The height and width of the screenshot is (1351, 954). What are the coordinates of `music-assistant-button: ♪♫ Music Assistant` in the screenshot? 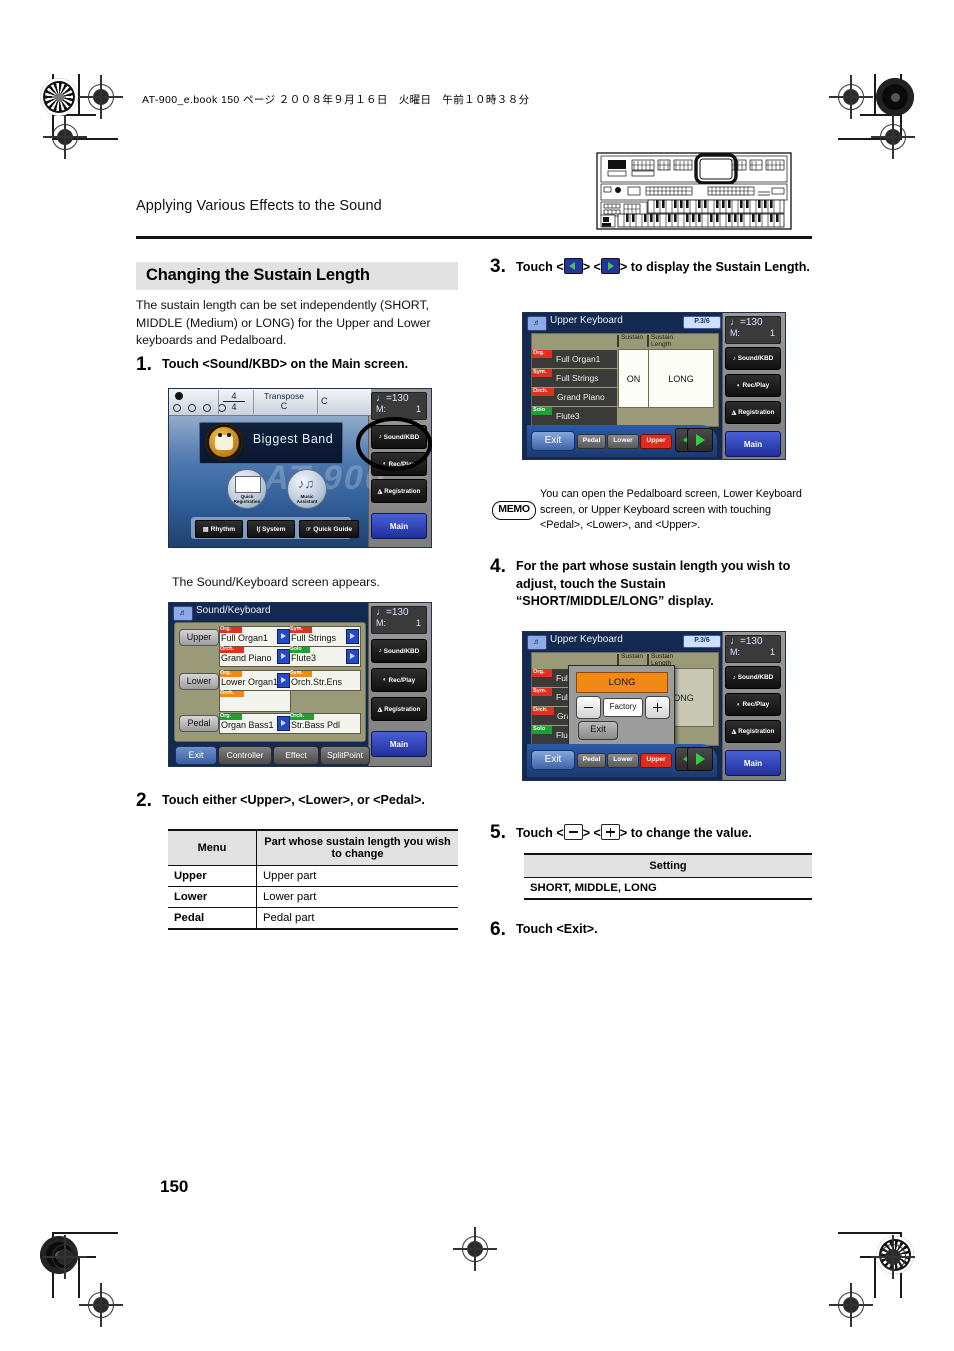 It's located at (307, 489).